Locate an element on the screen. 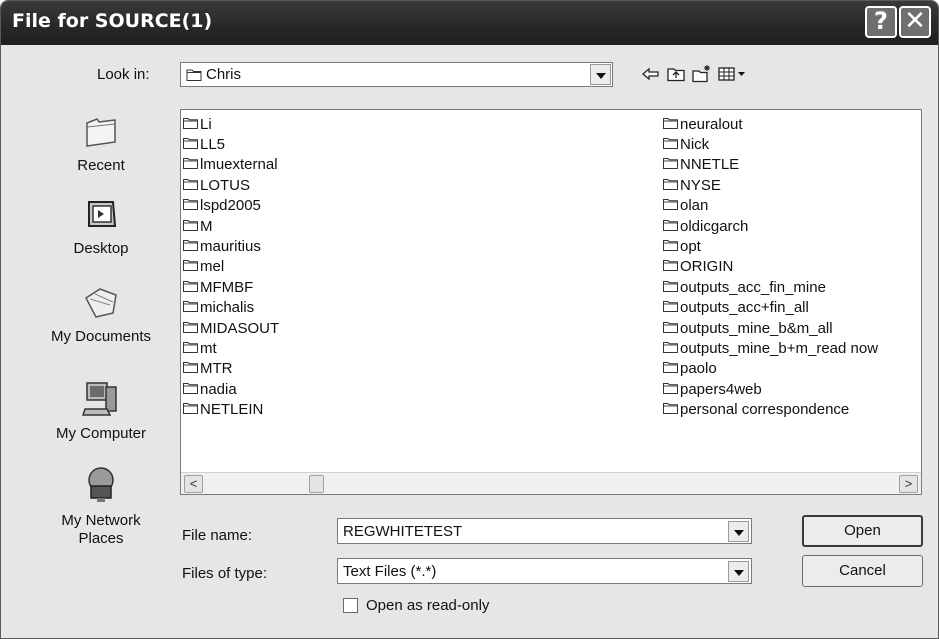 The image size is (939, 639). folder-list-item: michalis is located at coordinates (231, 308).